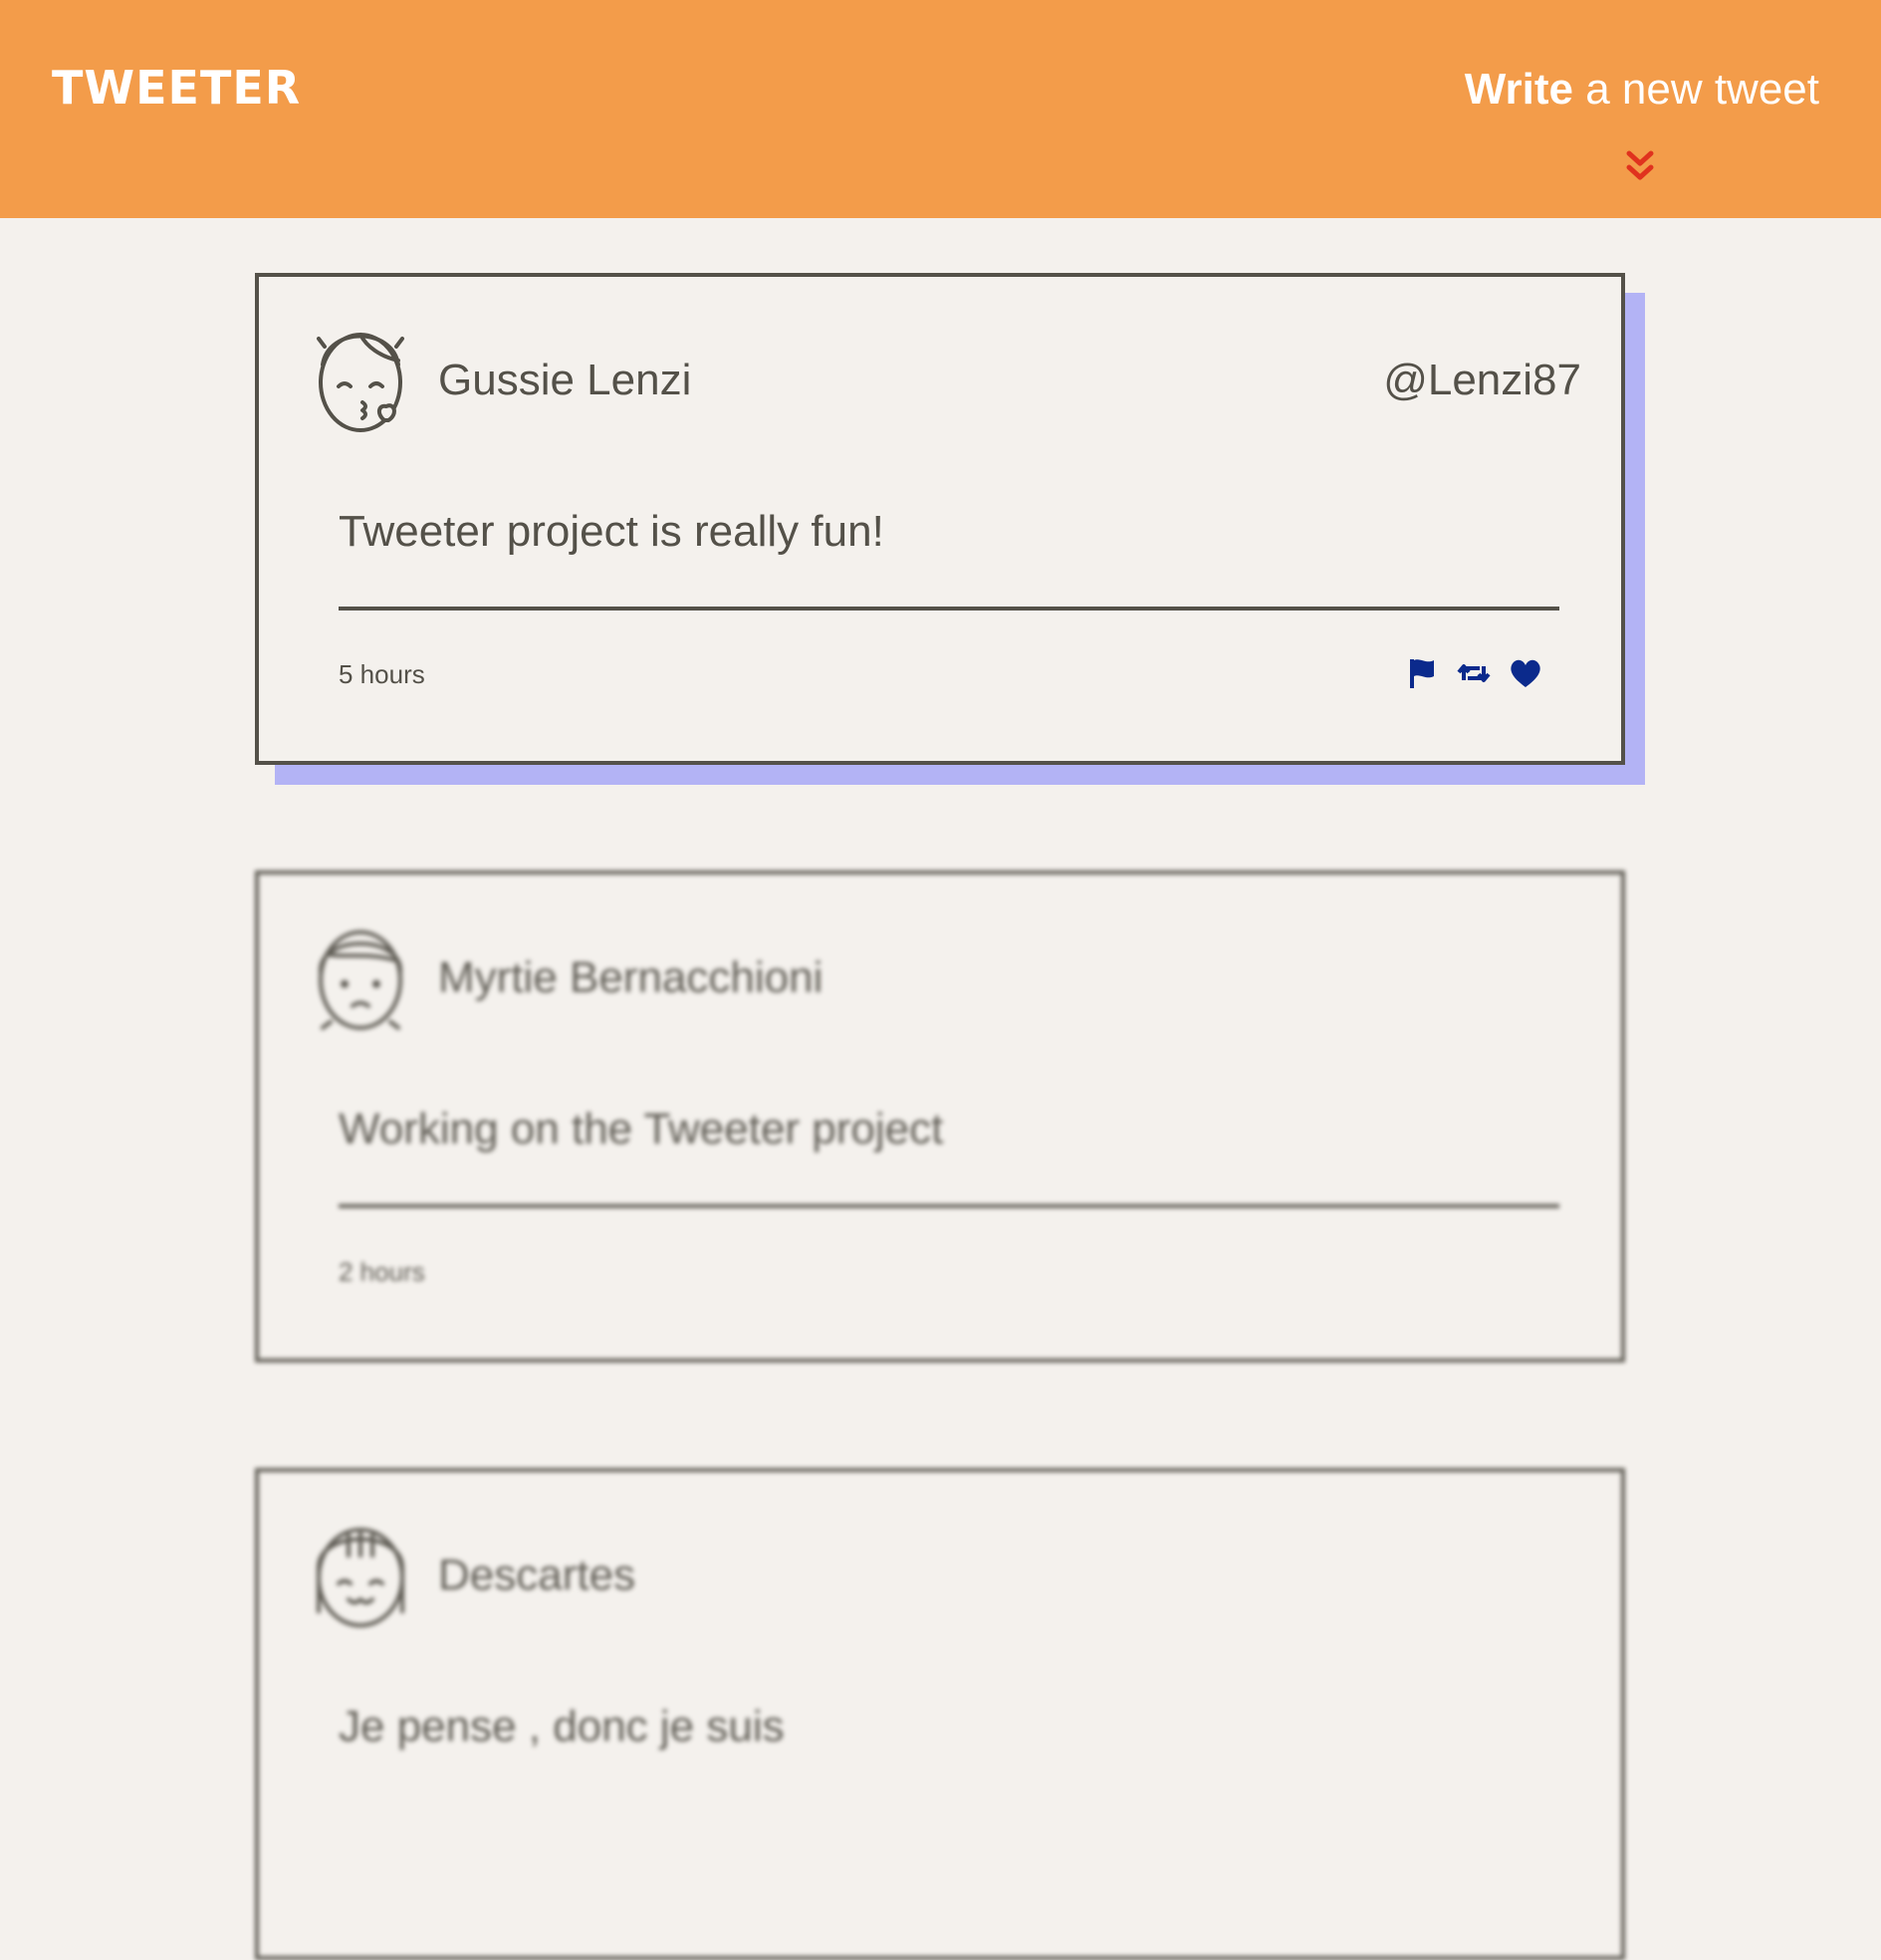 Image resolution: width=1881 pixels, height=1960 pixels. Describe the element at coordinates (176, 88) in the screenshot. I see `app-logo: TWEETER` at that location.